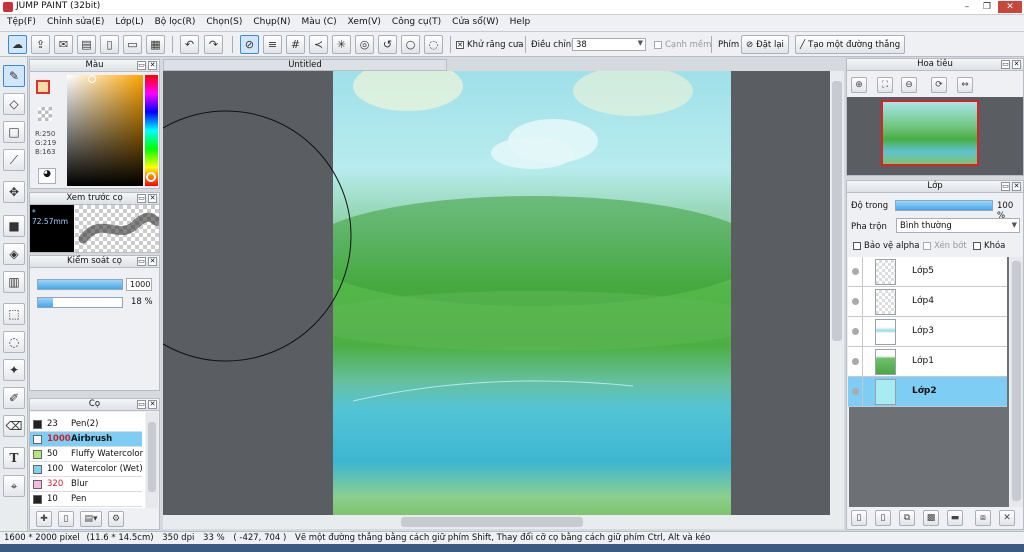 This screenshot has height=552, width=1024. Describe the element at coordinates (850, 44) in the screenshot. I see `straight-line-button: ╱ Tạo một đường thẳng` at that location.